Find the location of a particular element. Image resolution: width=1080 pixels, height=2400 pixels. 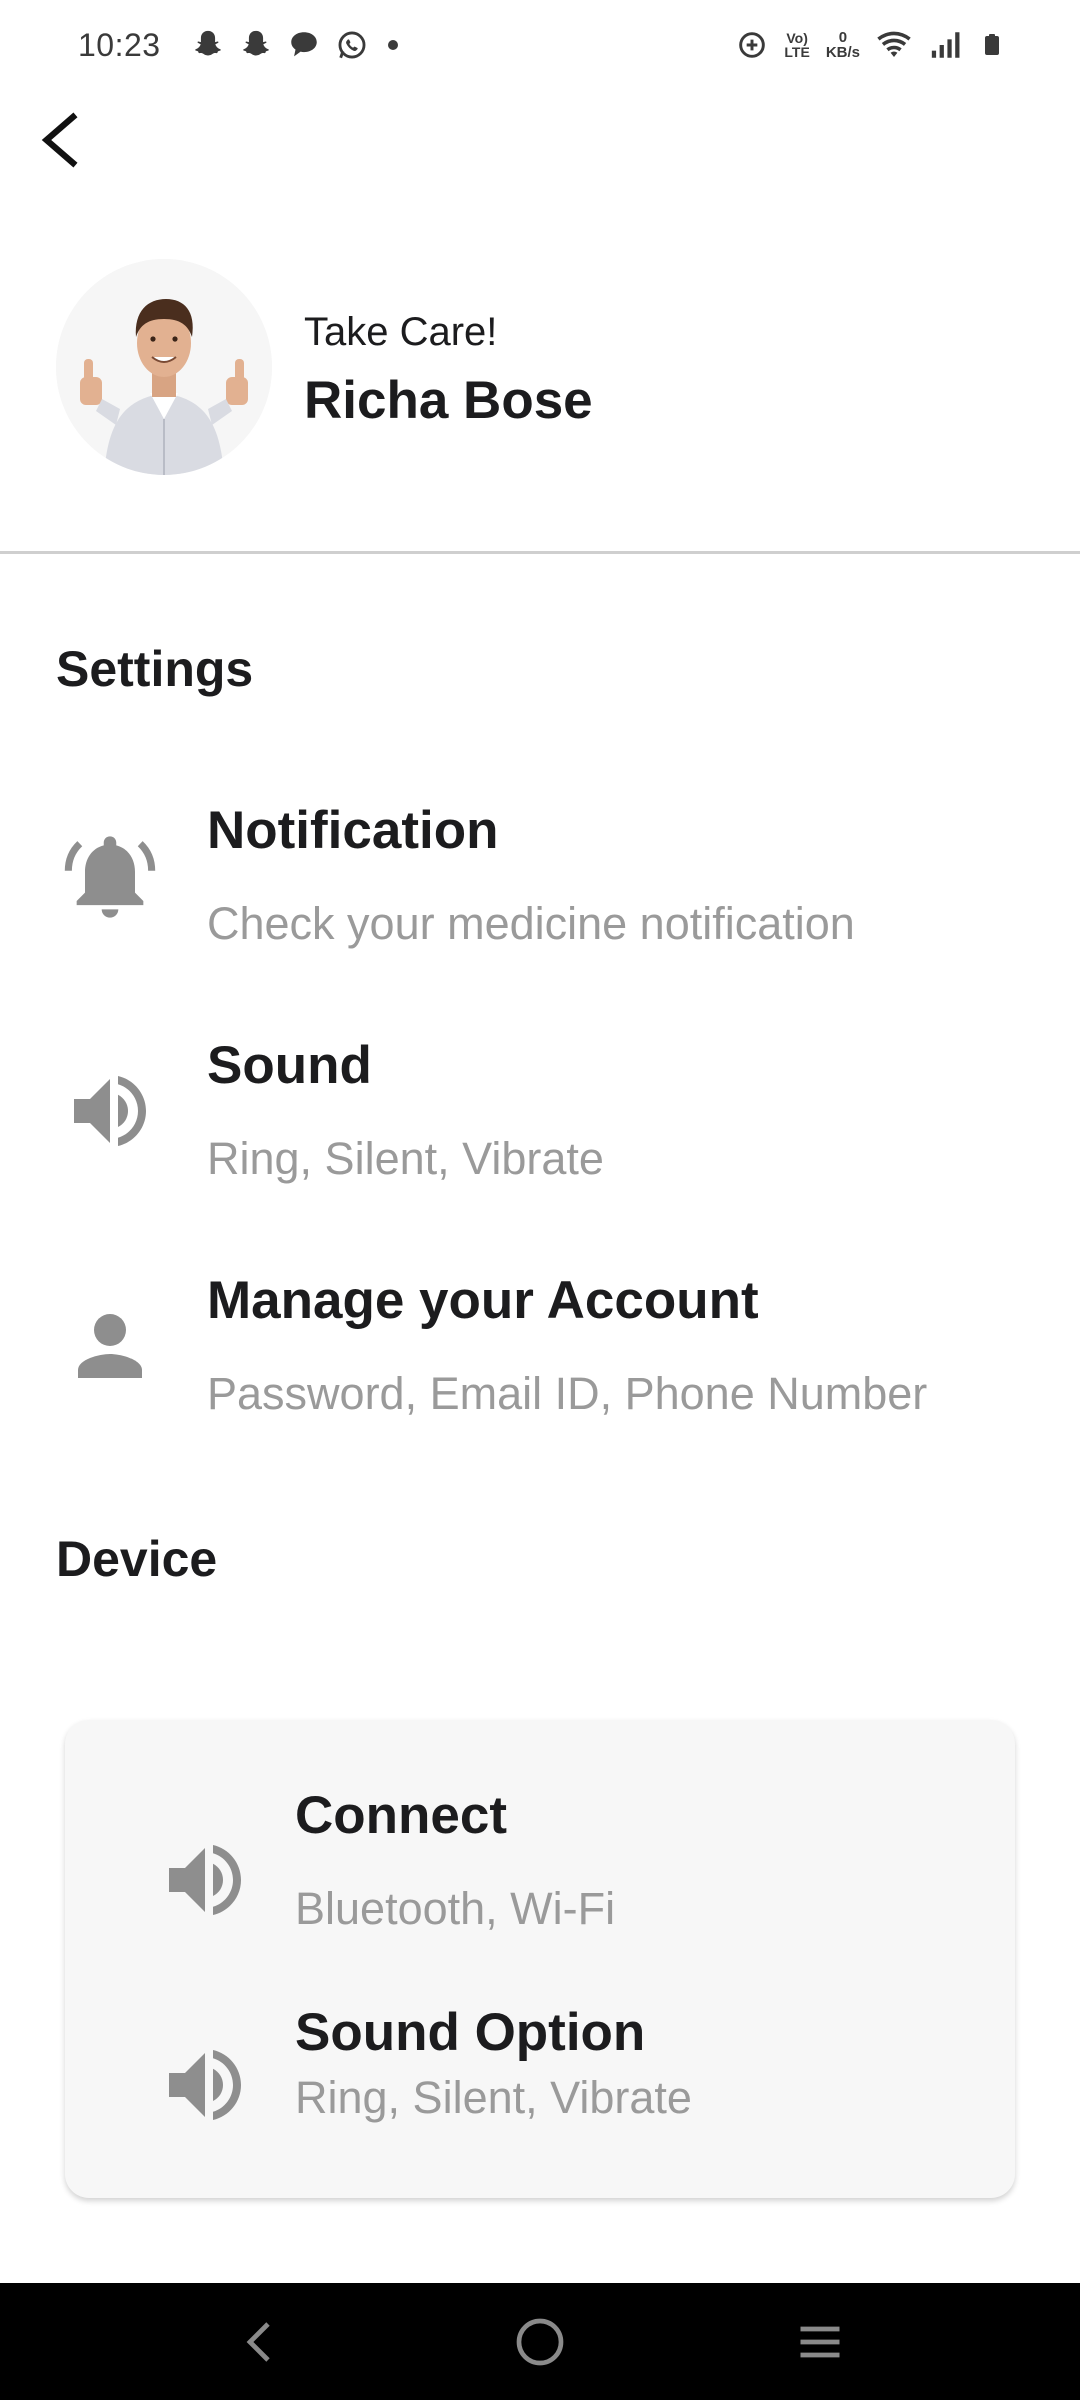

status-bar: 10:23 Vo) LTE 0 KB/s is located at coordinates (540, 45).